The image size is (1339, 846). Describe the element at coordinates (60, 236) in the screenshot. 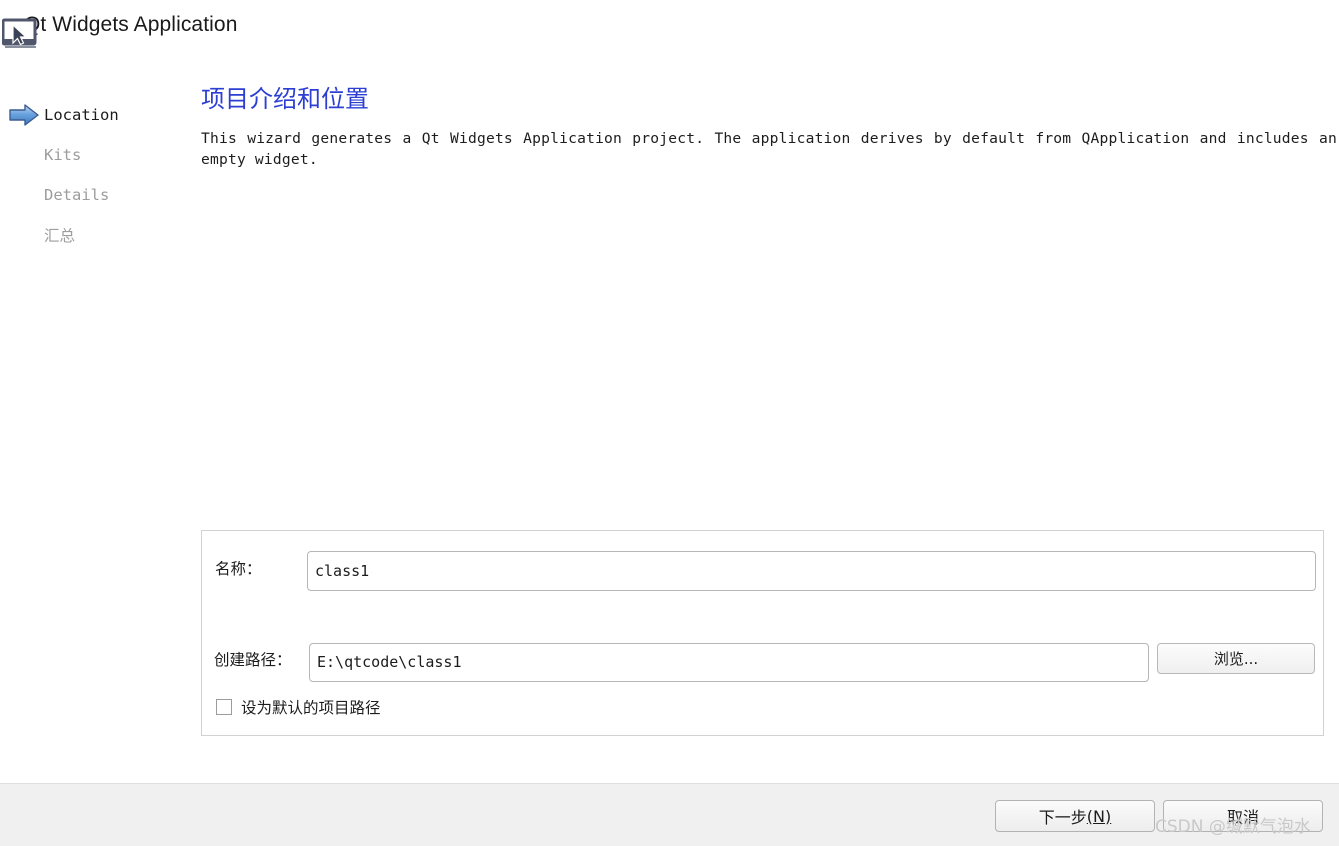

I see `sidebar-item-label: 汇总` at that location.